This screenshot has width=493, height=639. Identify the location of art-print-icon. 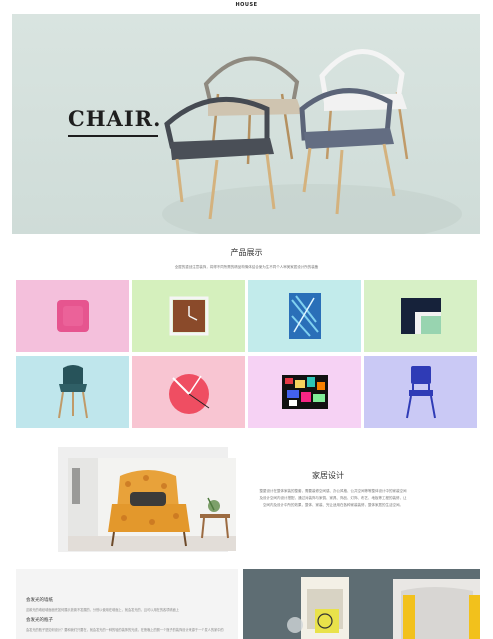
(304, 316).